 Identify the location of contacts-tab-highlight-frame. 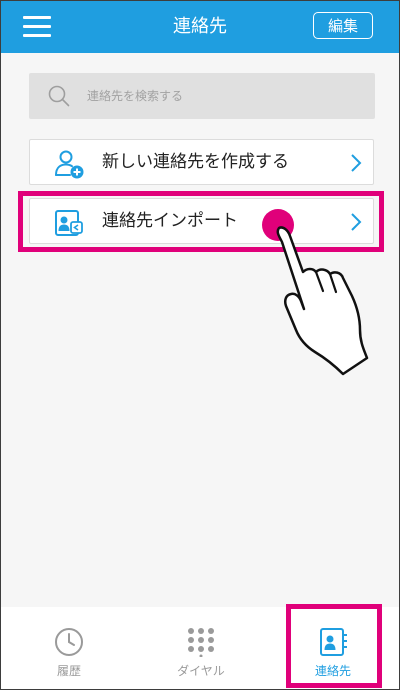
(334, 646).